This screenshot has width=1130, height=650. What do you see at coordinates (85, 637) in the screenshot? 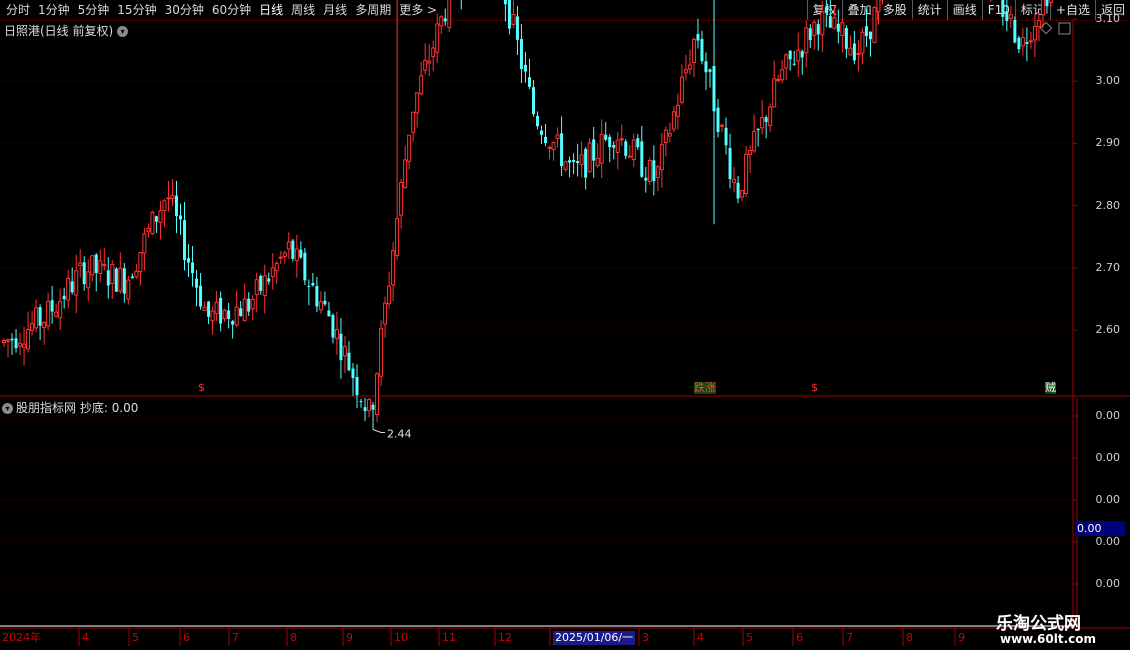
I see `date-tick-label: 4` at bounding box center [85, 637].